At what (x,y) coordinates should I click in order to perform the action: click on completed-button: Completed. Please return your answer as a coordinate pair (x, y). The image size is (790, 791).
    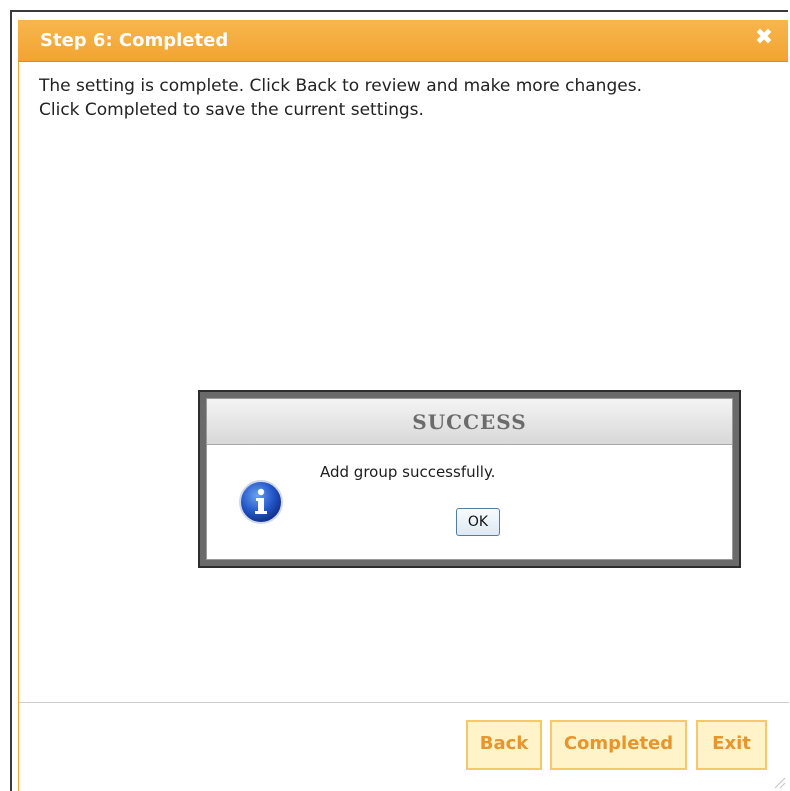
    Looking at the image, I should click on (618, 745).